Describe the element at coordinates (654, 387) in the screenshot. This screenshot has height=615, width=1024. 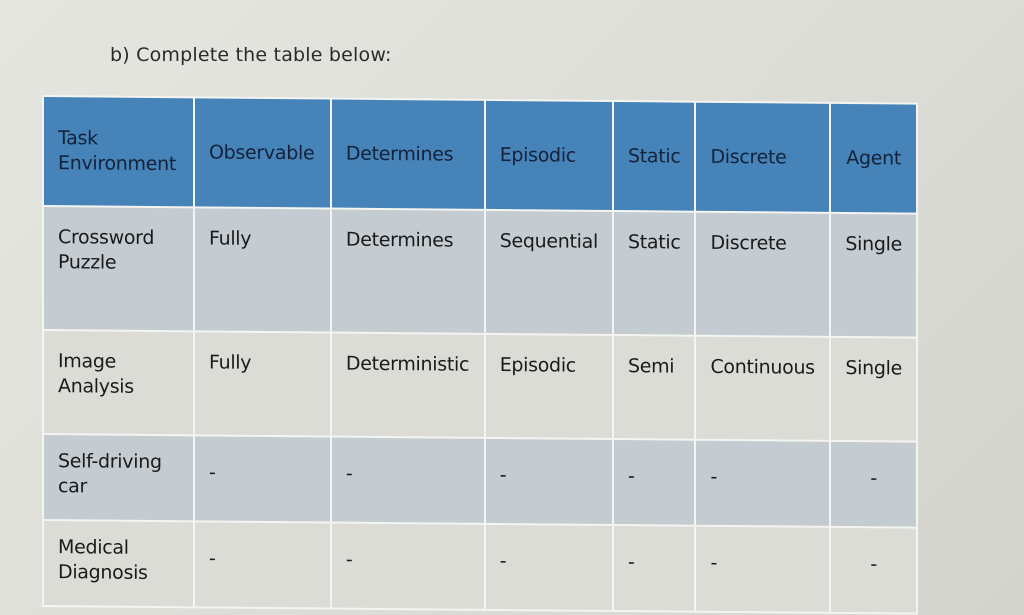
I see `static-cell: Semi` at that location.